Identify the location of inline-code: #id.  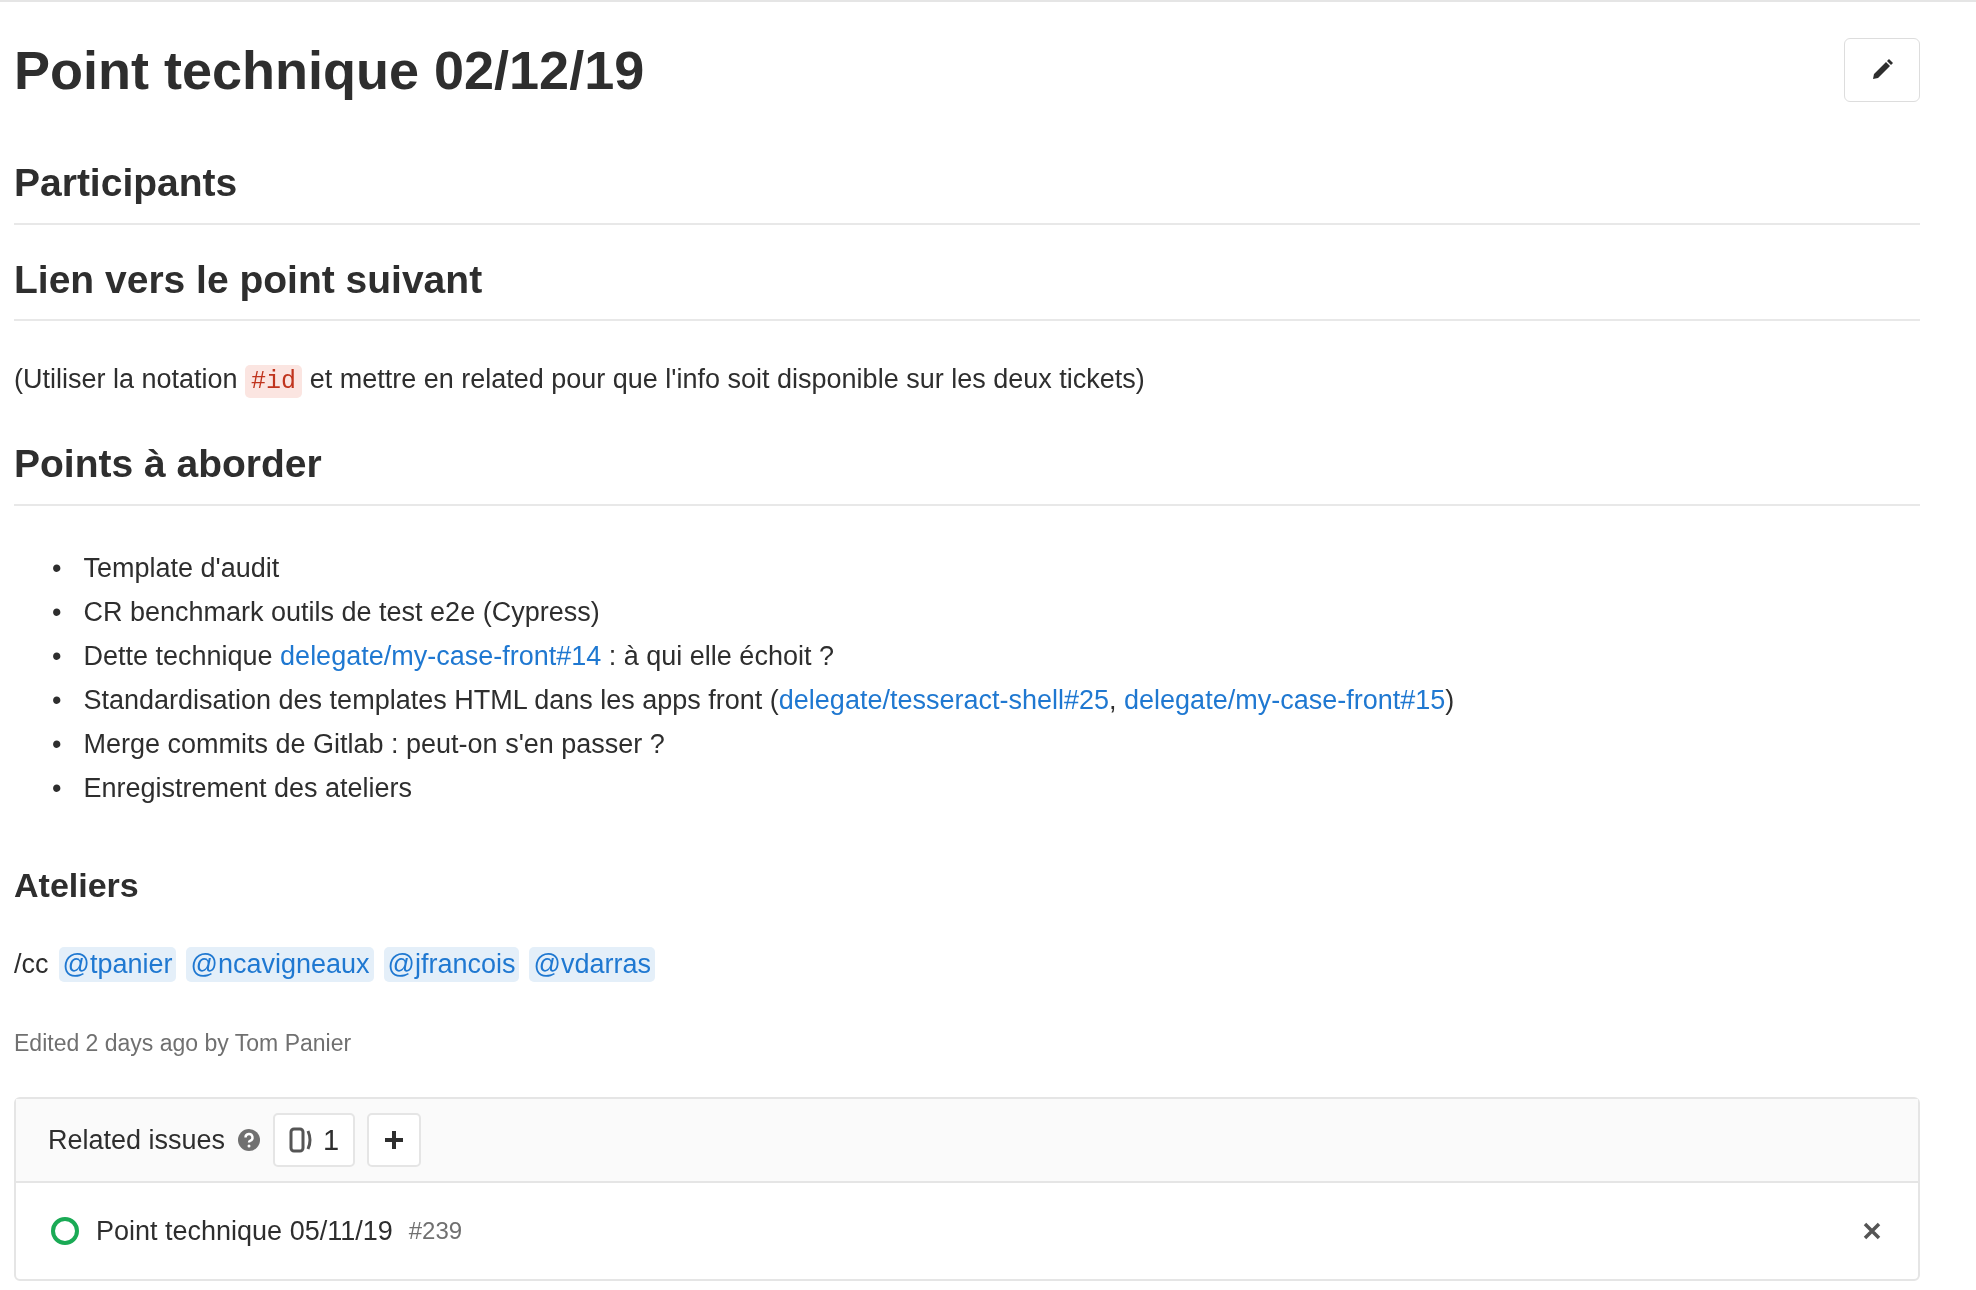
(274, 382).